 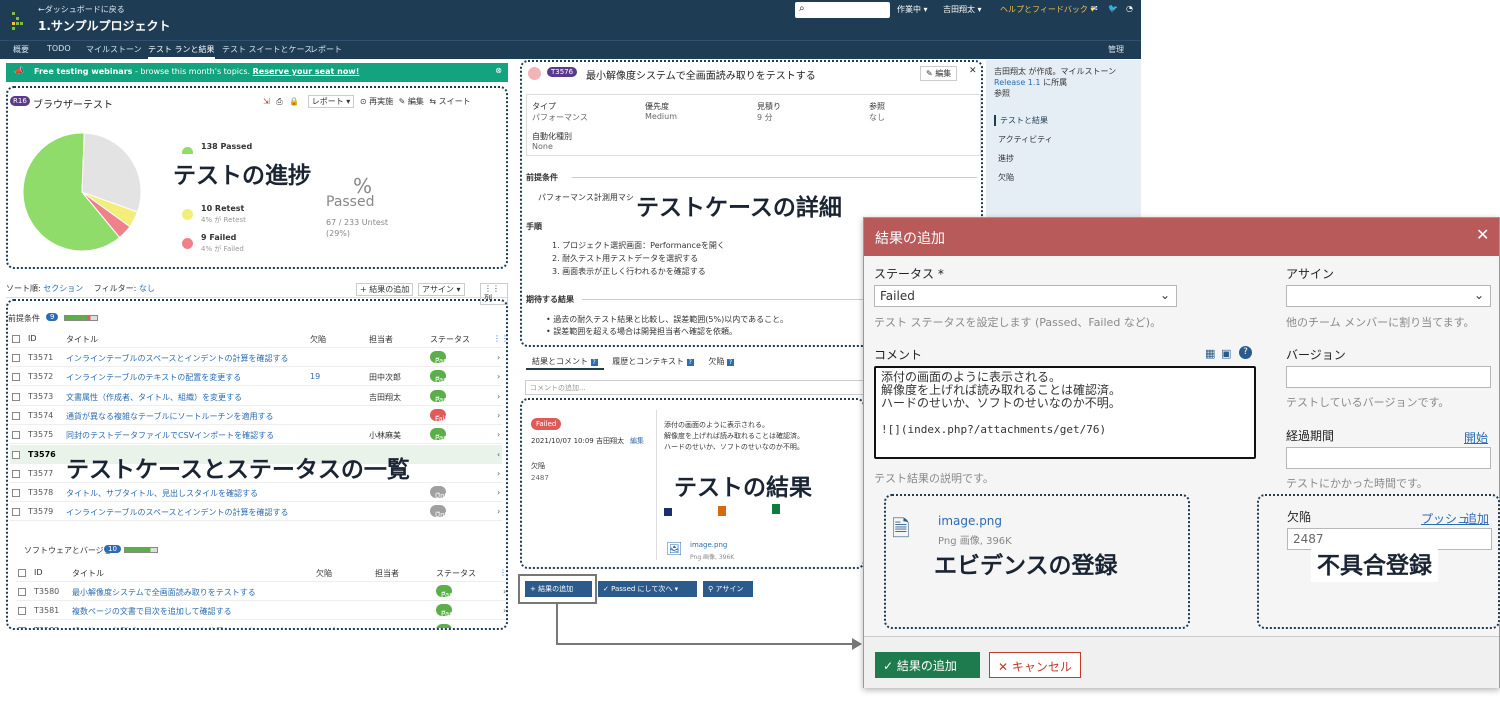 I want to click on case-title: 組み込みの印刷プレビュースタイルを使用してセクションをレンダリング, so click(x=203, y=627).